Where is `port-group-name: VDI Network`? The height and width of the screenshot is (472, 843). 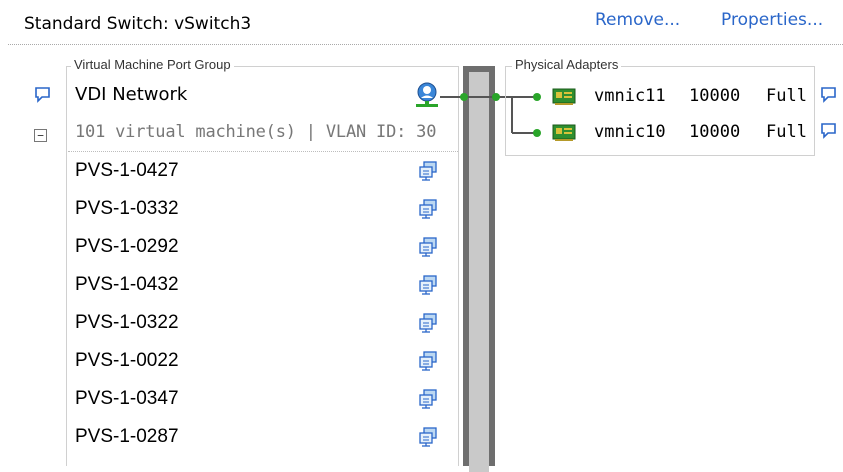
port-group-name: VDI Network is located at coordinates (131, 94).